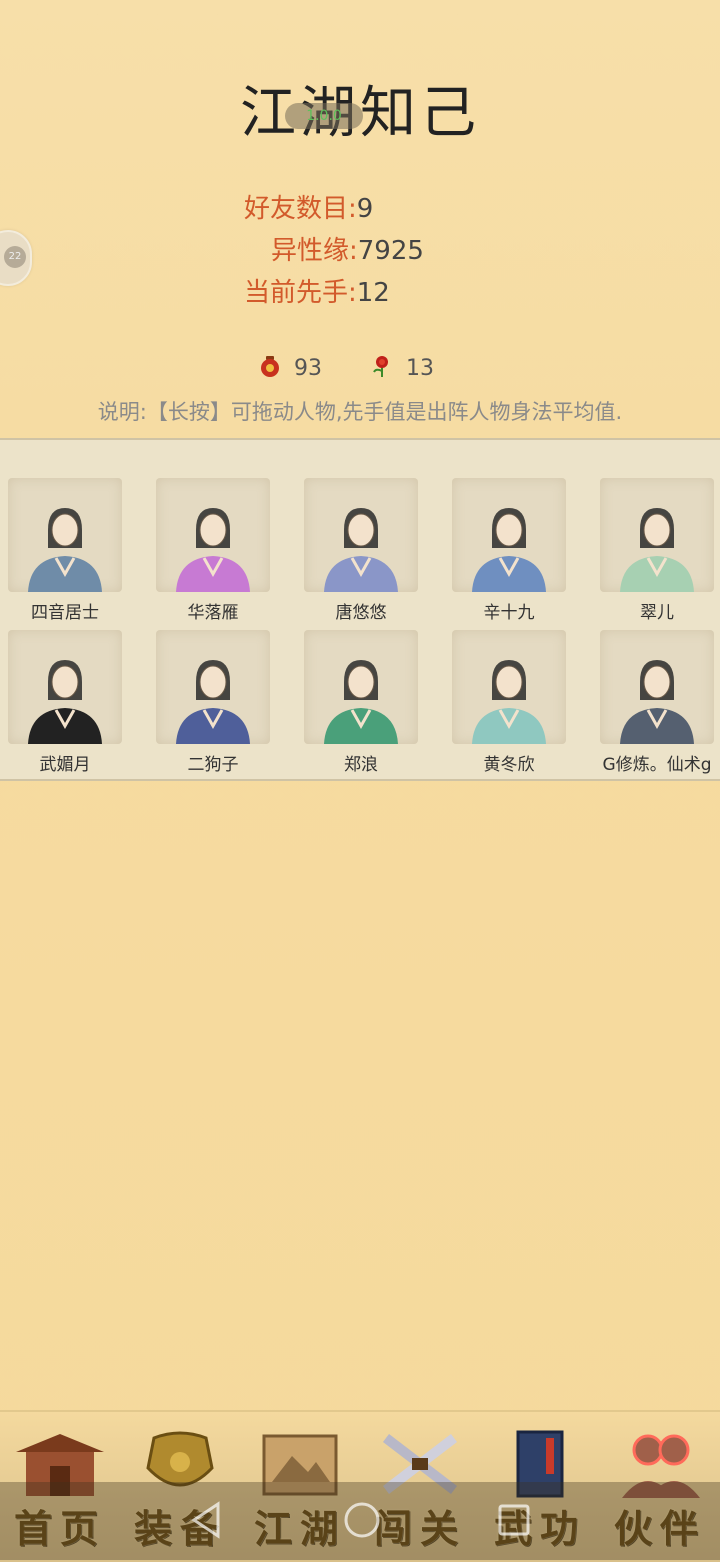 The image size is (720, 1562). I want to click on character-name: 辛十九, so click(509, 613).